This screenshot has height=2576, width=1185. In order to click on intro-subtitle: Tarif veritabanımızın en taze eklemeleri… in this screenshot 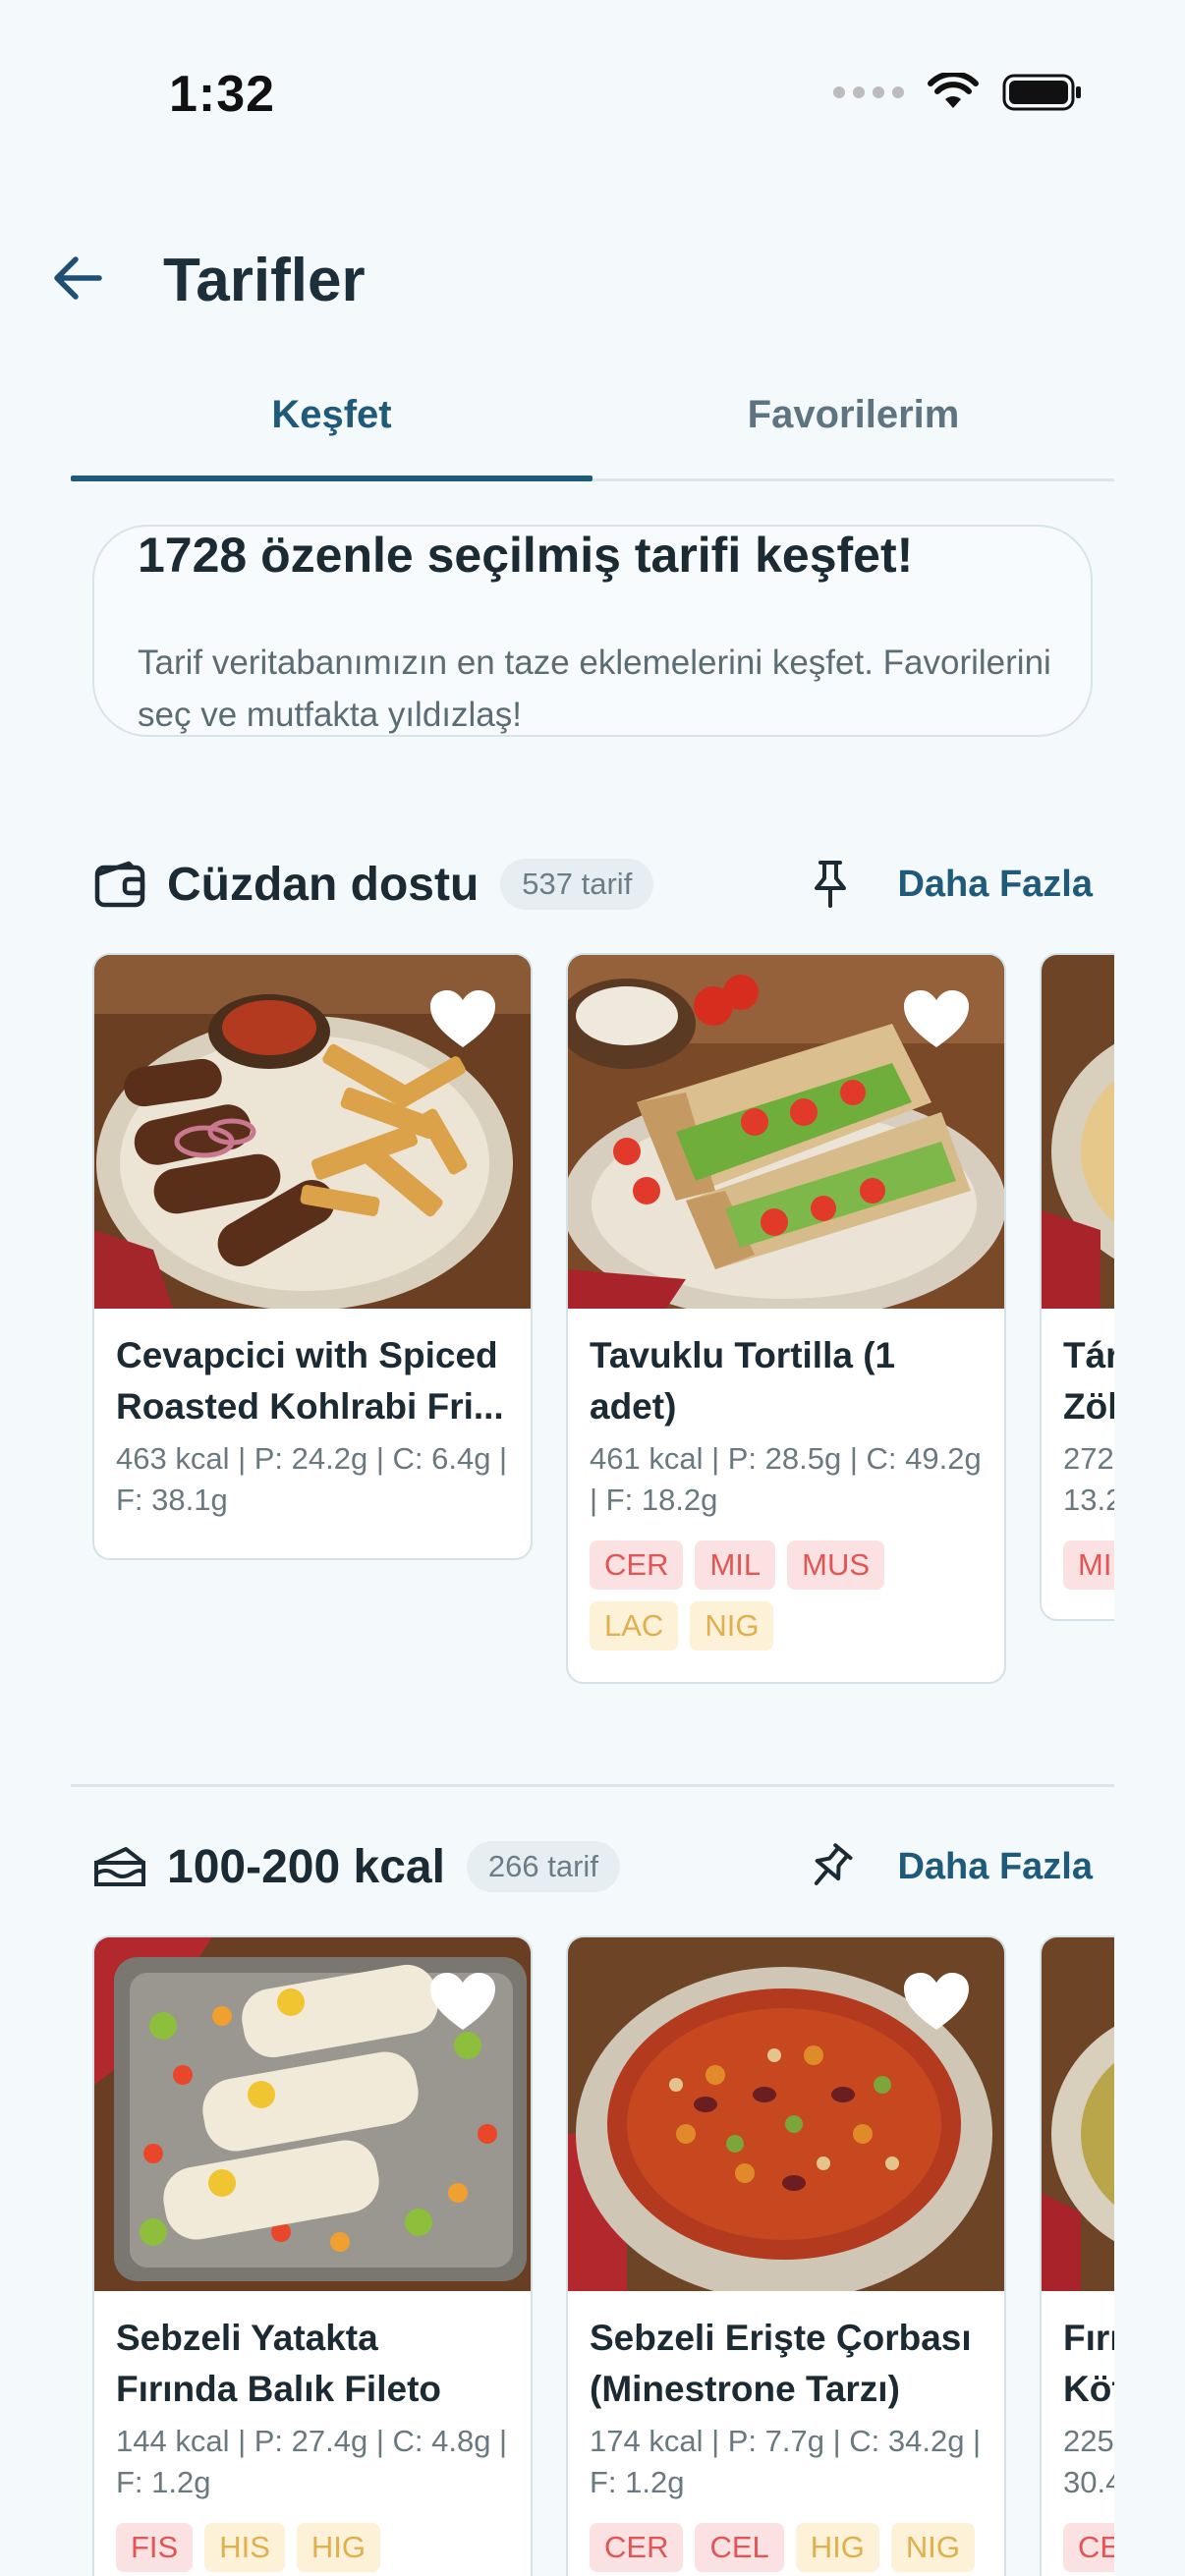, I will do `click(594, 689)`.